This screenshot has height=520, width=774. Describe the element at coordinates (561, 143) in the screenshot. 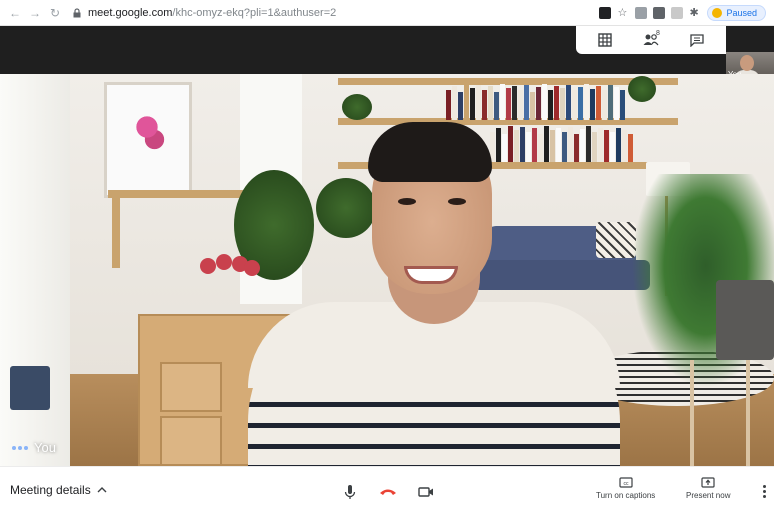

I see `books-row-middle` at that location.